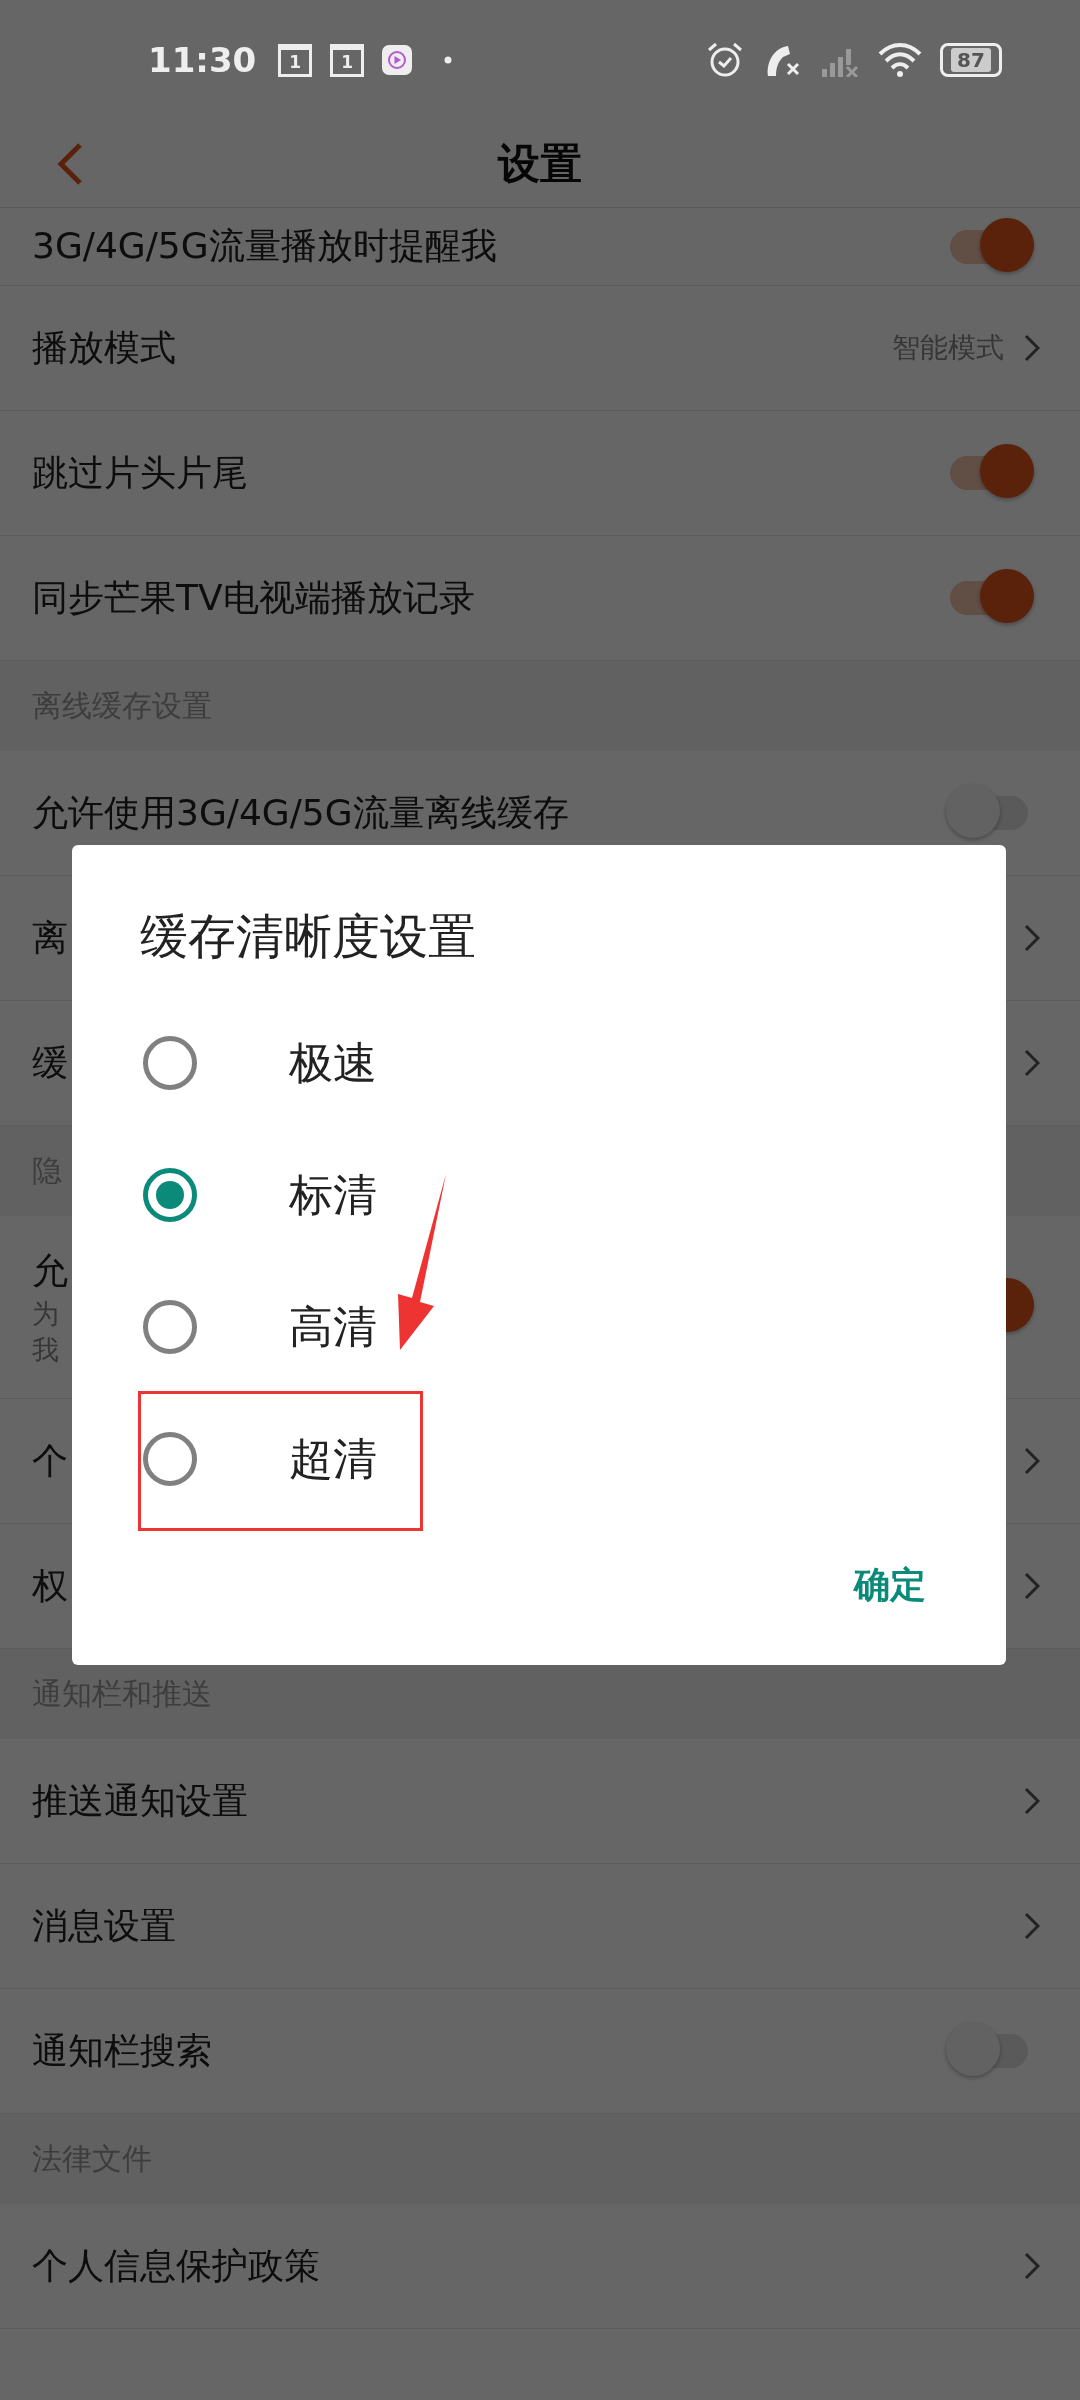 This screenshot has width=1080, height=2400. What do you see at coordinates (539, 1327) in the screenshot?
I see `radio-option: 高清` at bounding box center [539, 1327].